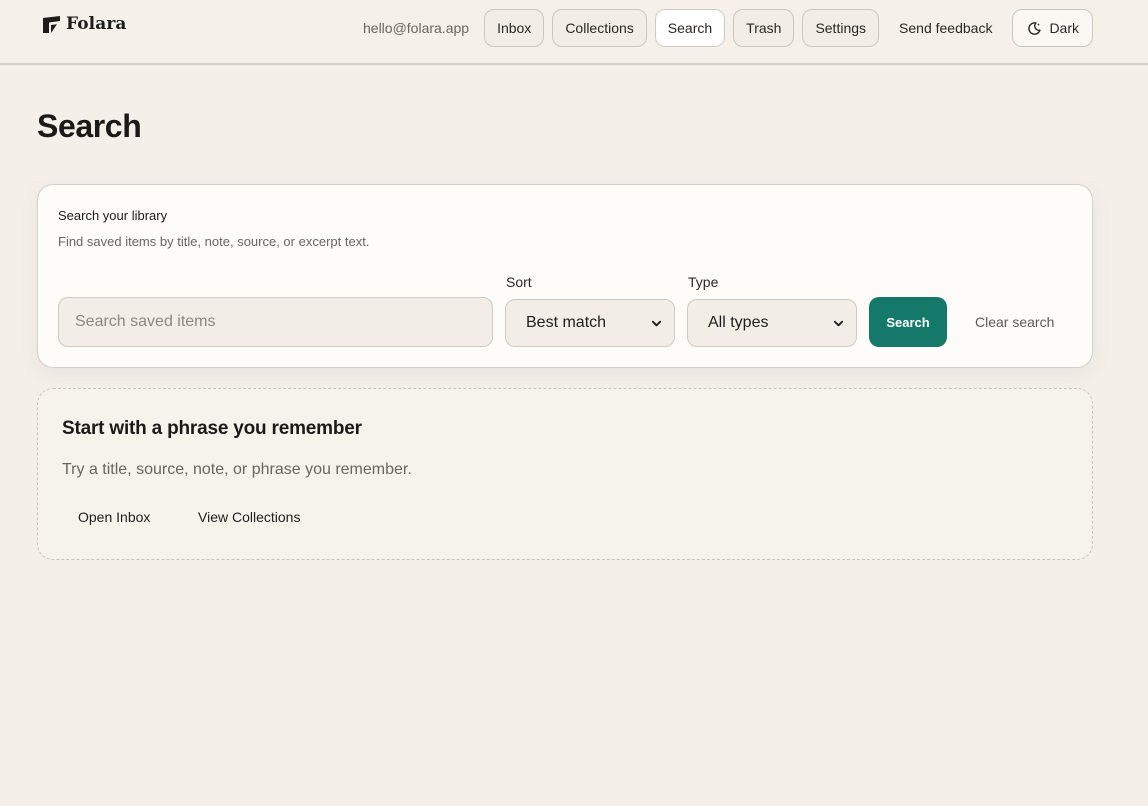 The height and width of the screenshot is (806, 1148). I want to click on view-collections-button: View Collections, so click(249, 517).